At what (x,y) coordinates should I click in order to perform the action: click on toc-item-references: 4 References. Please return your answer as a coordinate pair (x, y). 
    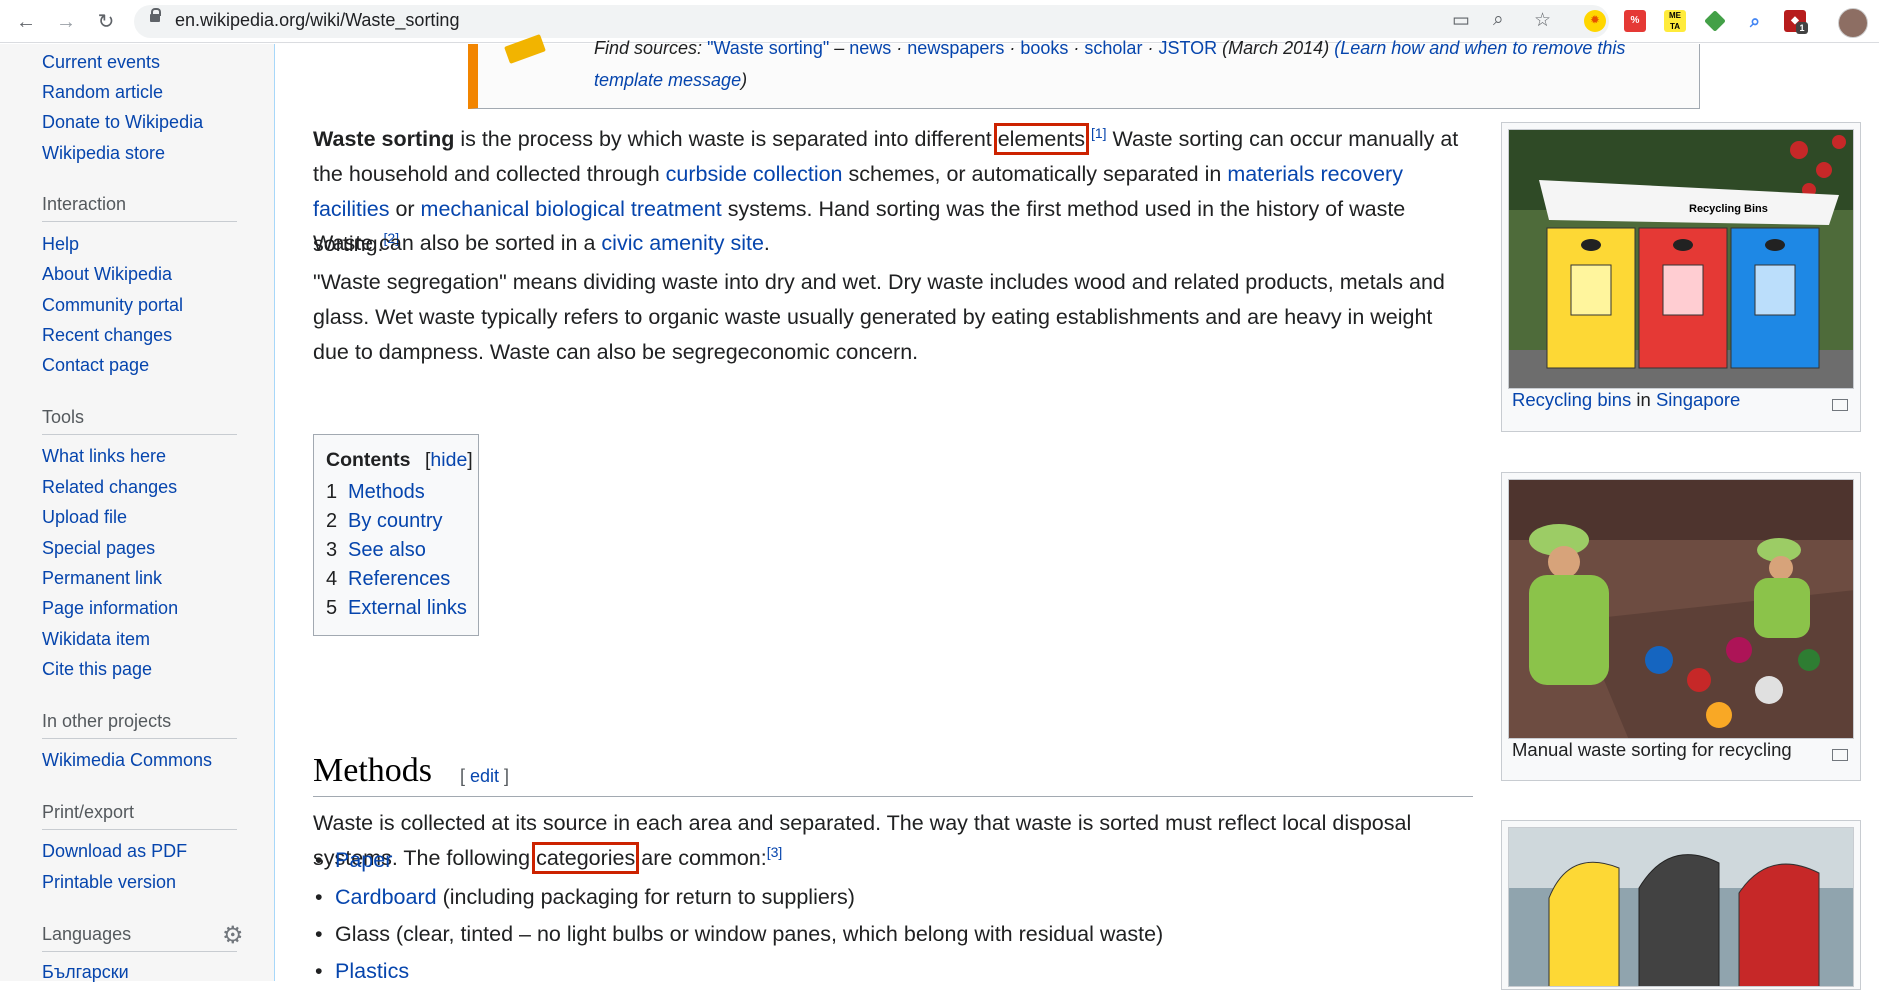
    Looking at the image, I should click on (388, 579).